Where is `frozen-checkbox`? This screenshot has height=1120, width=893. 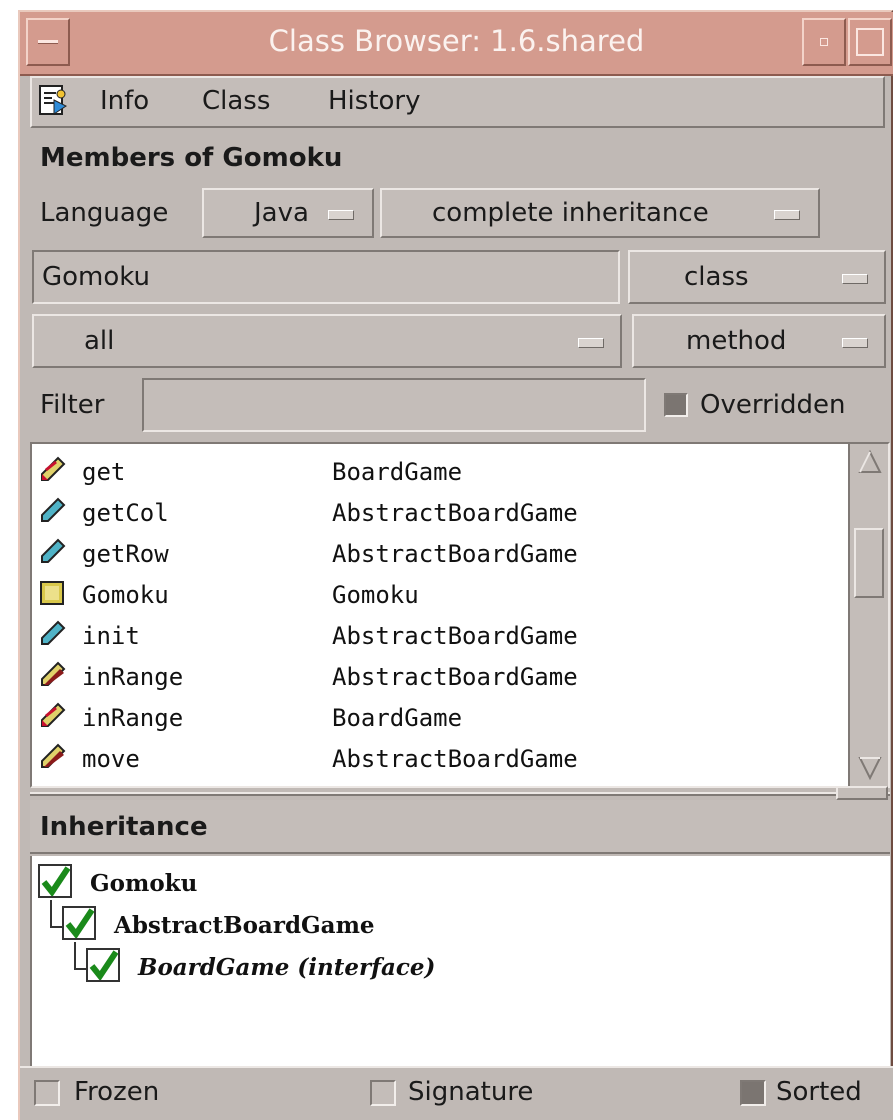 frozen-checkbox is located at coordinates (47, 1093).